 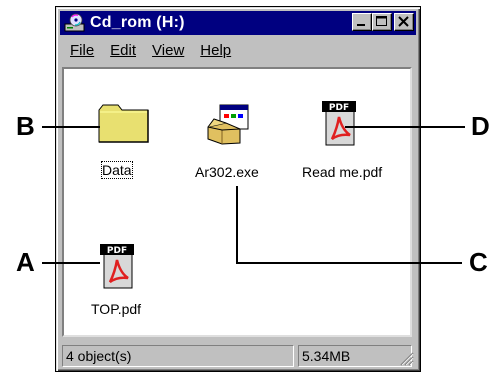 What do you see at coordinates (116, 309) in the screenshot?
I see `file-label-top: TOP.pdf` at bounding box center [116, 309].